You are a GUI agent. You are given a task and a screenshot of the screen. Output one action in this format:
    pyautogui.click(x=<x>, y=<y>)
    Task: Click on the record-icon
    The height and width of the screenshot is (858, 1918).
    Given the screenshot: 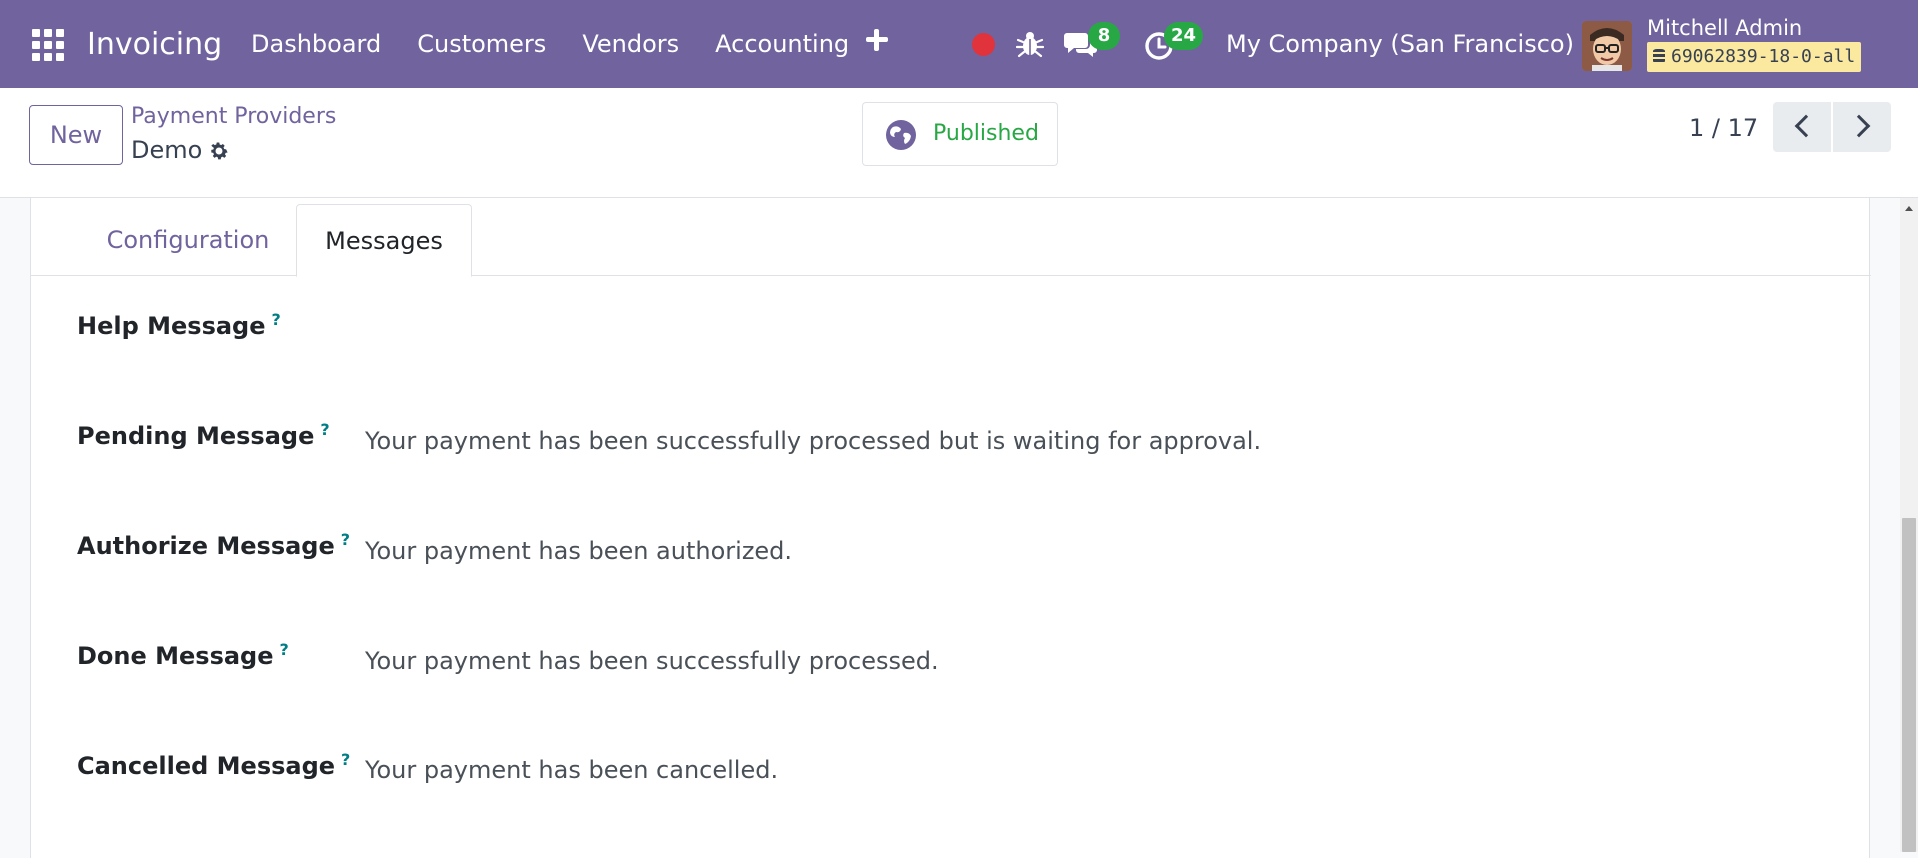 What is the action you would take?
    pyautogui.click(x=983, y=44)
    